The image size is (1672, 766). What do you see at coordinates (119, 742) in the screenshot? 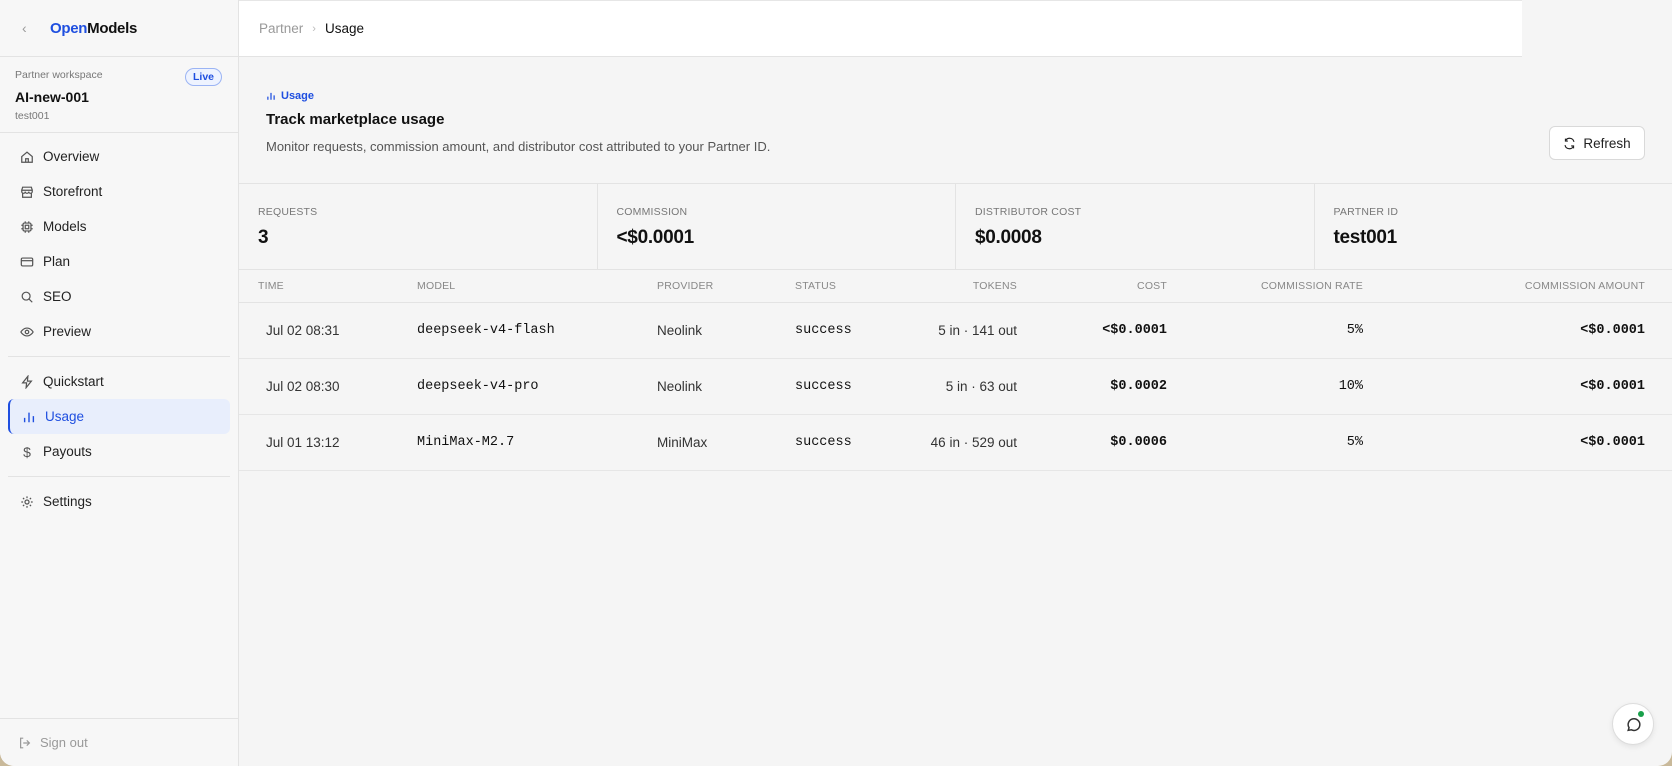
I see `sign-out-button: Sign out` at bounding box center [119, 742].